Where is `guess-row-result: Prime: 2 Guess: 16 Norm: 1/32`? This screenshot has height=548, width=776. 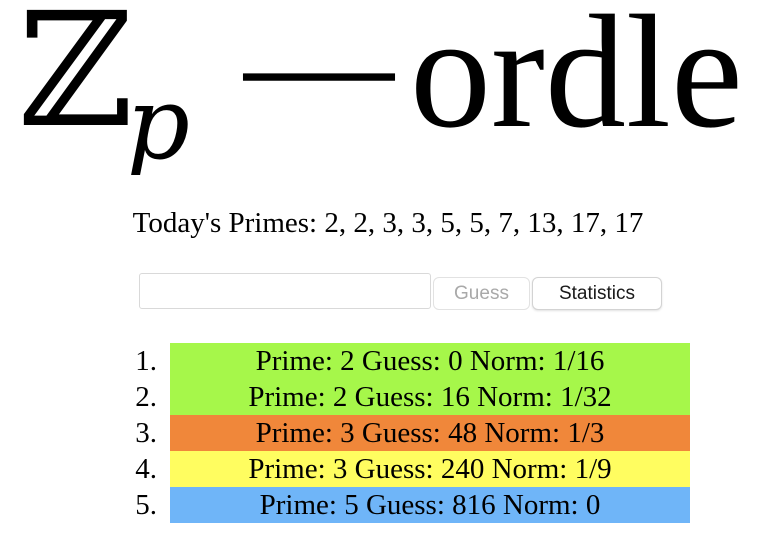
guess-row-result: Prime: 2 Guess: 16 Norm: 1/32 is located at coordinates (430, 397).